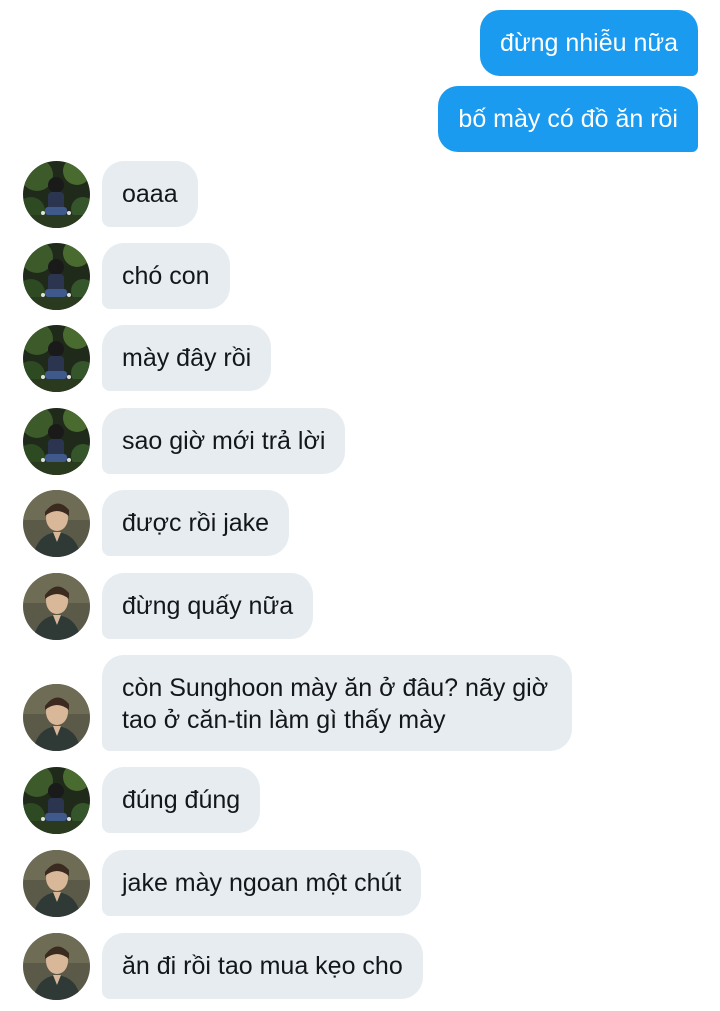  I want to click on message-text: jake mày ngoan một chút, so click(262, 883).